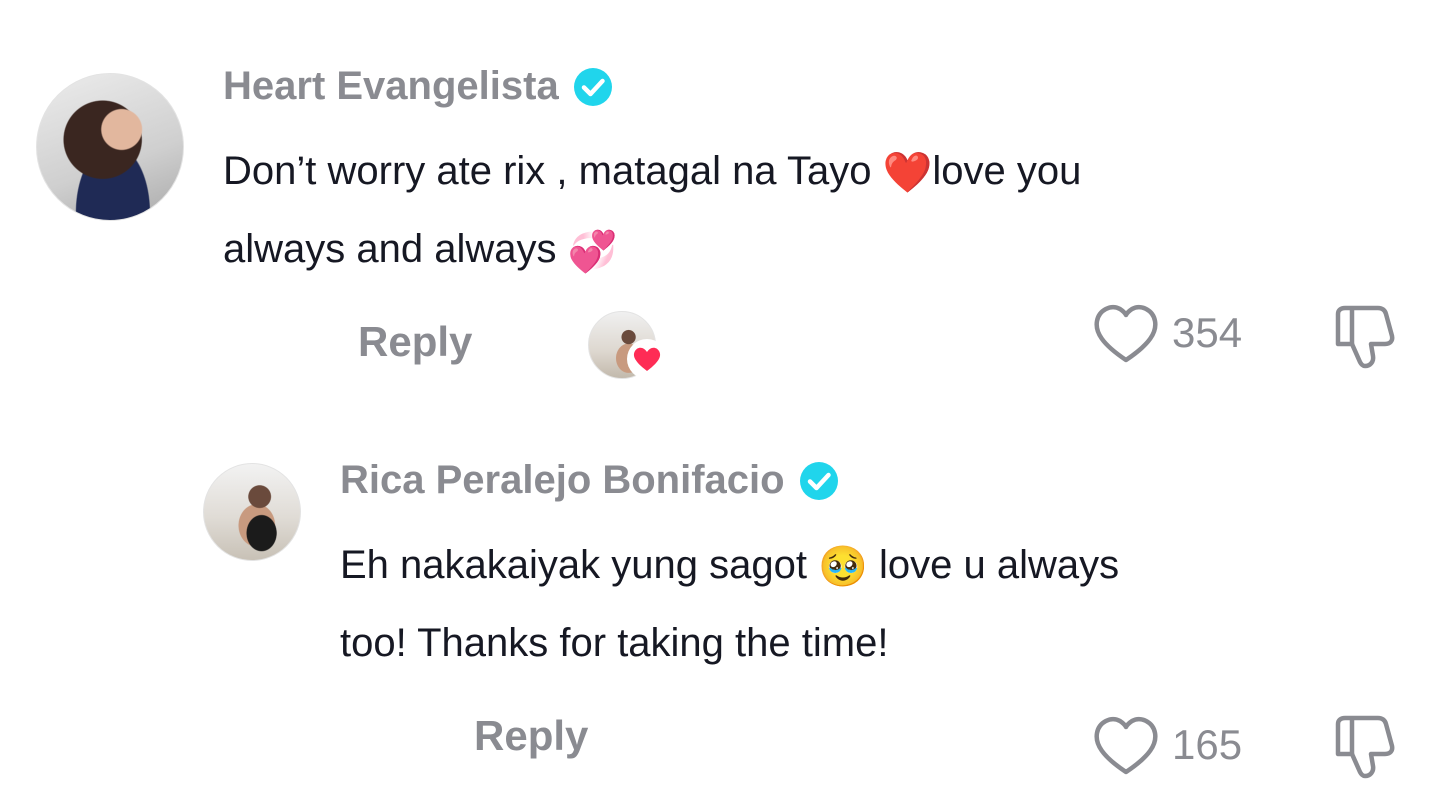 This screenshot has width=1442, height=800. Describe the element at coordinates (1207, 744) in the screenshot. I see `like-count: 165` at that location.